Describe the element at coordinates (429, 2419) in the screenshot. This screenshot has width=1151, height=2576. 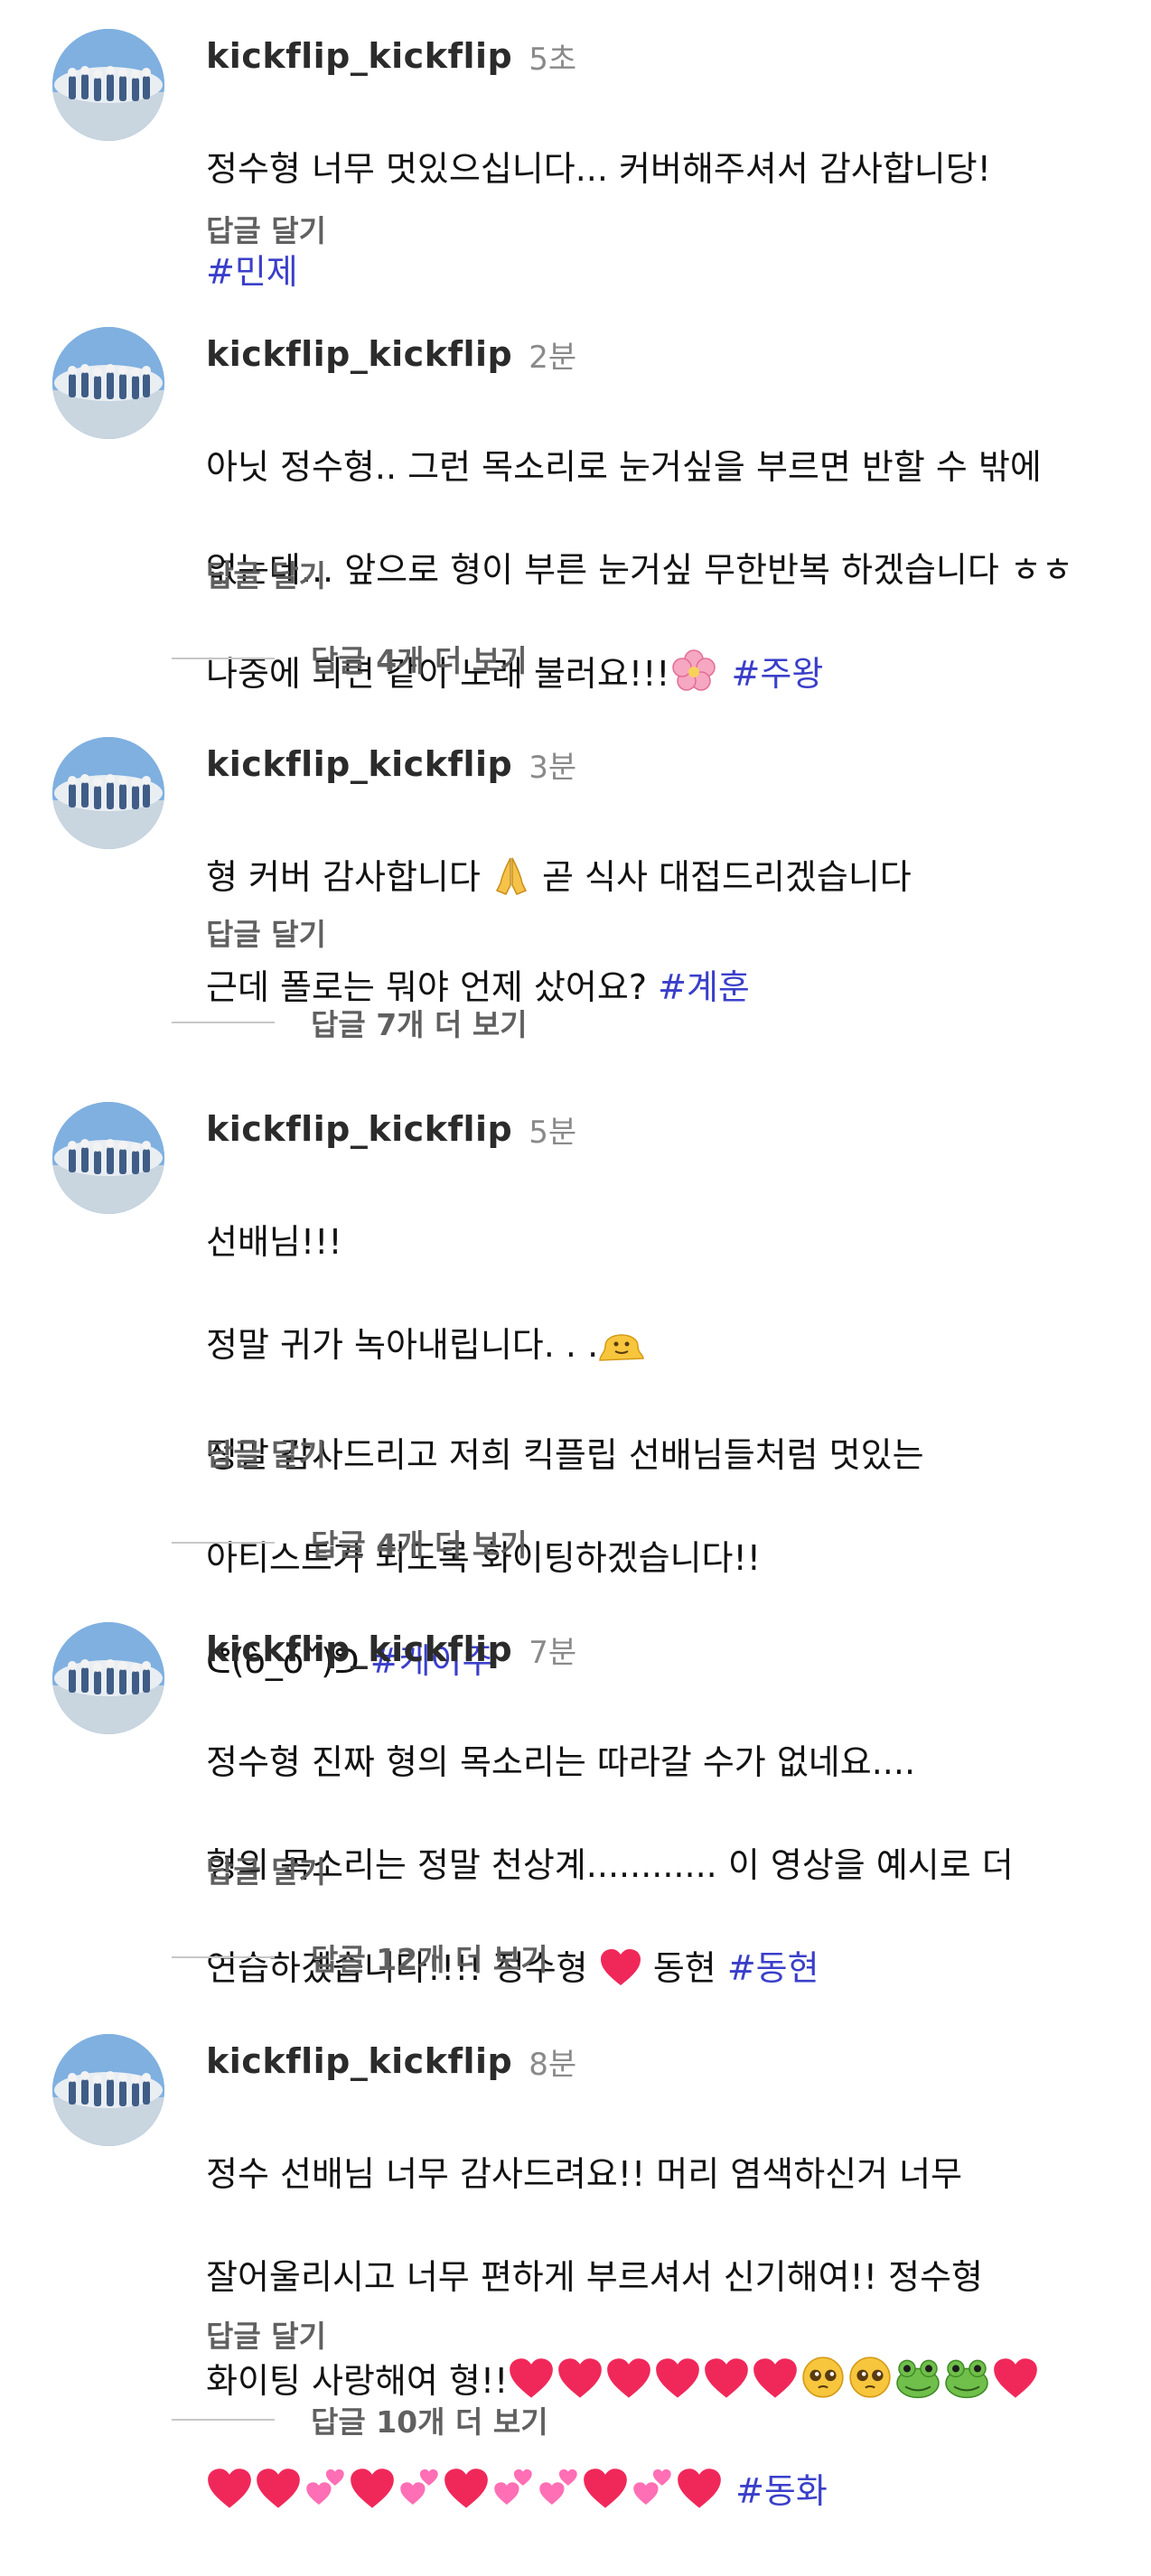
I see `view-more-replies-label: 답글 10개 더 보기` at that location.